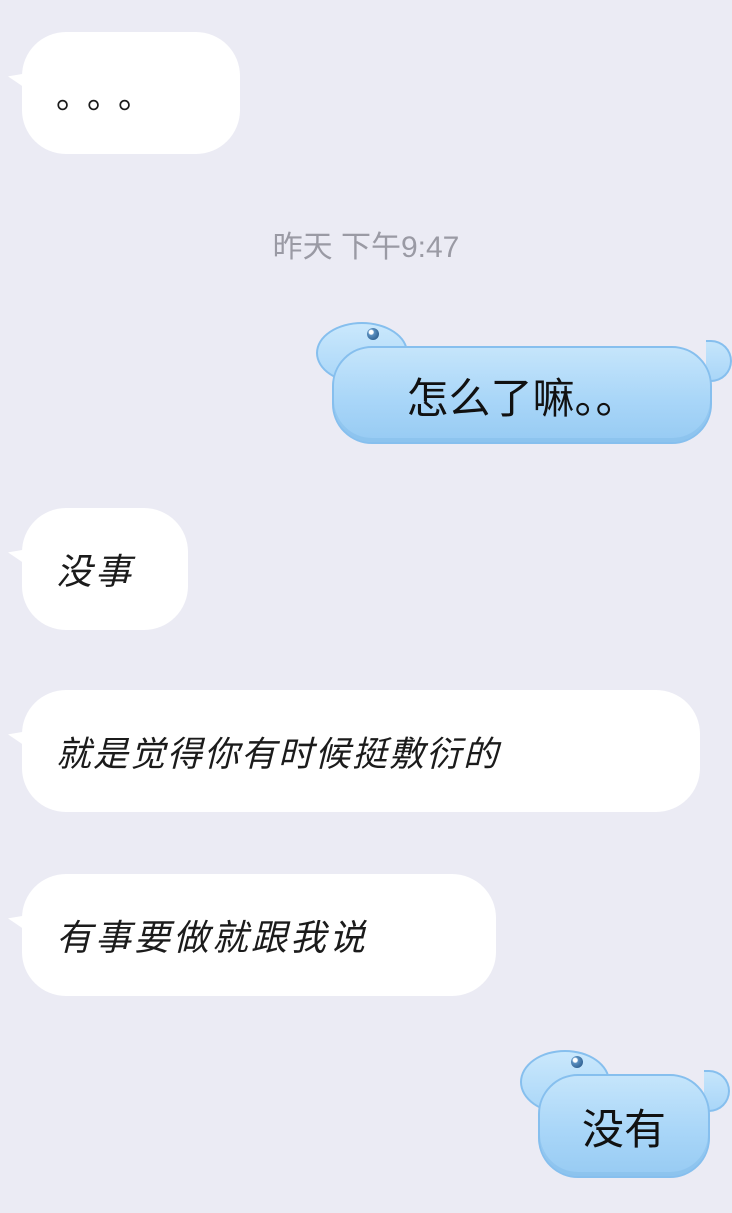  Describe the element at coordinates (212, 938) in the screenshot. I see `message-text: 有事要做就跟我说` at that location.